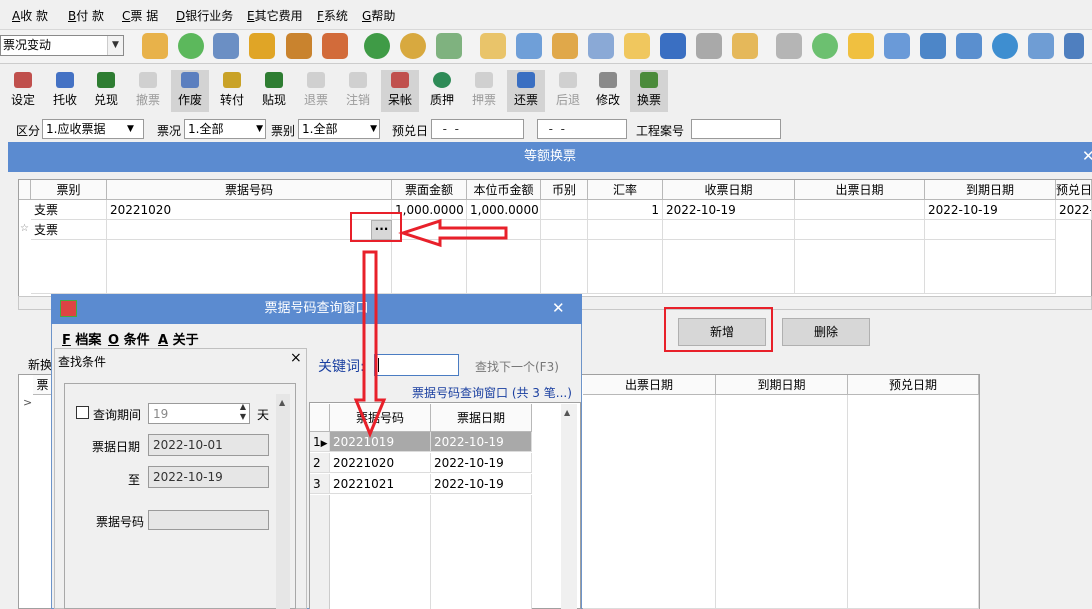  I want to click on arrow-left-icon, so click(453, 233).